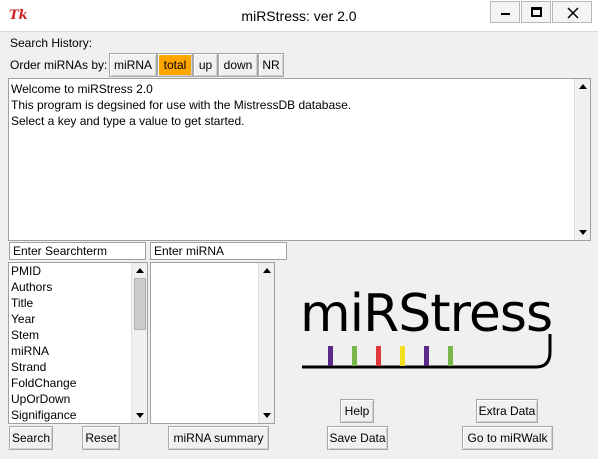  I want to click on close-icon, so click(573, 13).